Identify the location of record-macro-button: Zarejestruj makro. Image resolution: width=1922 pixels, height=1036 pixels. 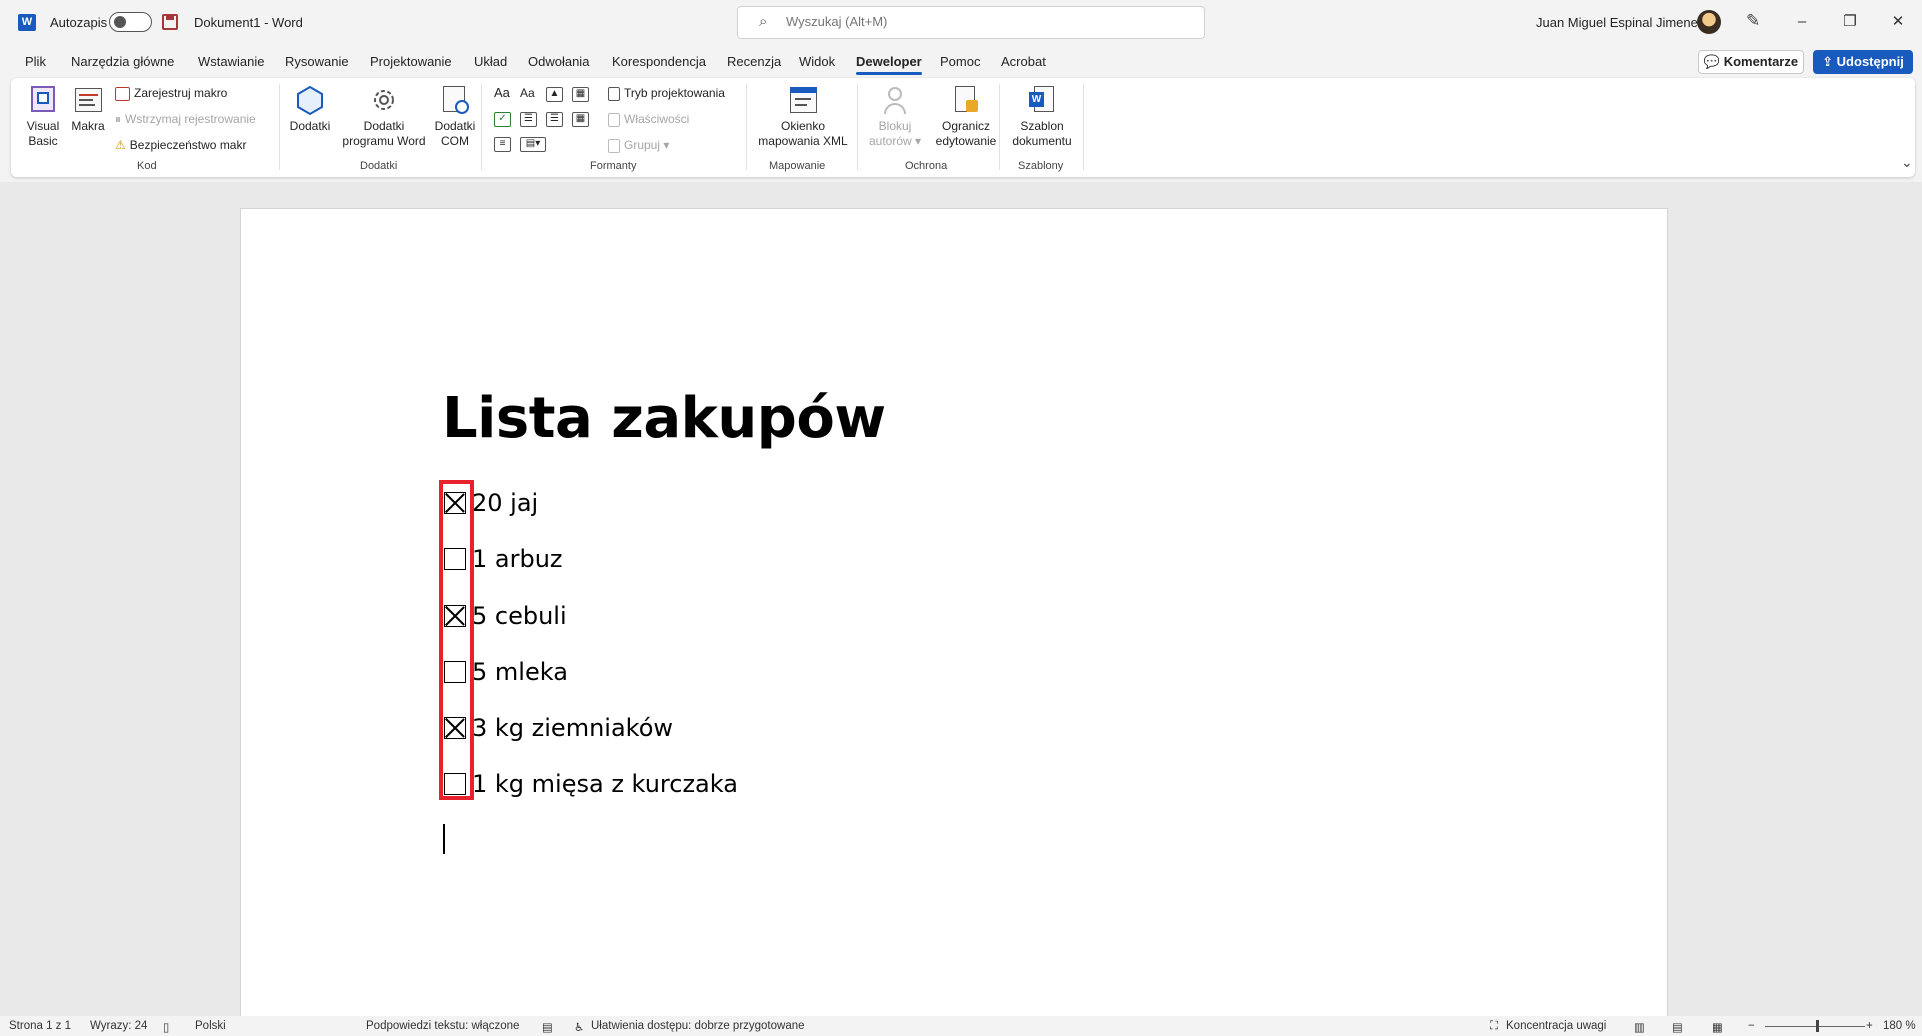
(171, 93).